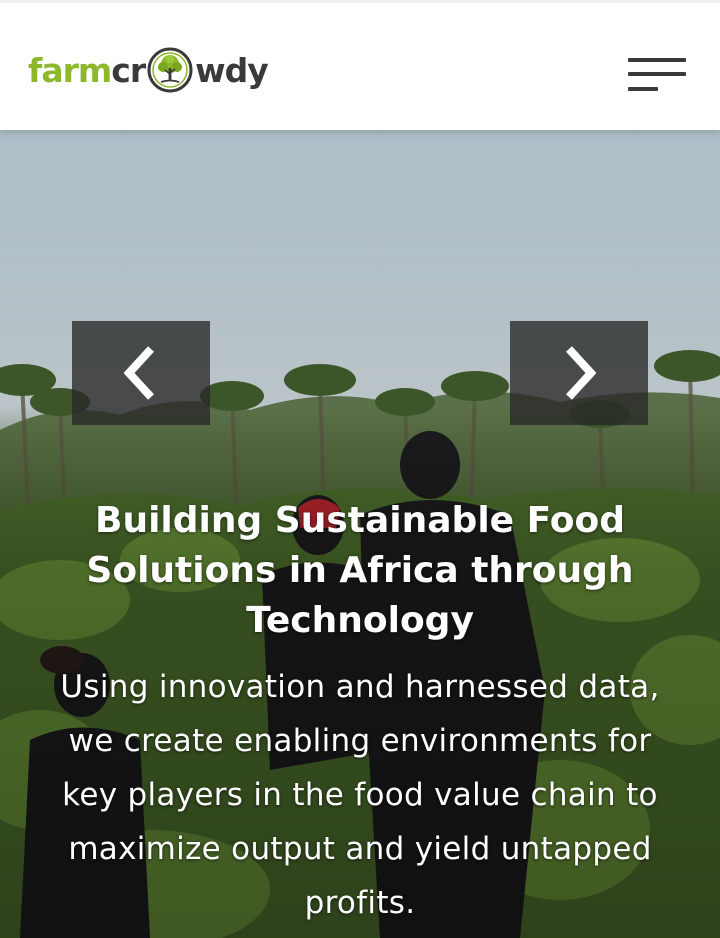 This screenshot has height=938, width=720. I want to click on tree-icon, so click(170, 70).